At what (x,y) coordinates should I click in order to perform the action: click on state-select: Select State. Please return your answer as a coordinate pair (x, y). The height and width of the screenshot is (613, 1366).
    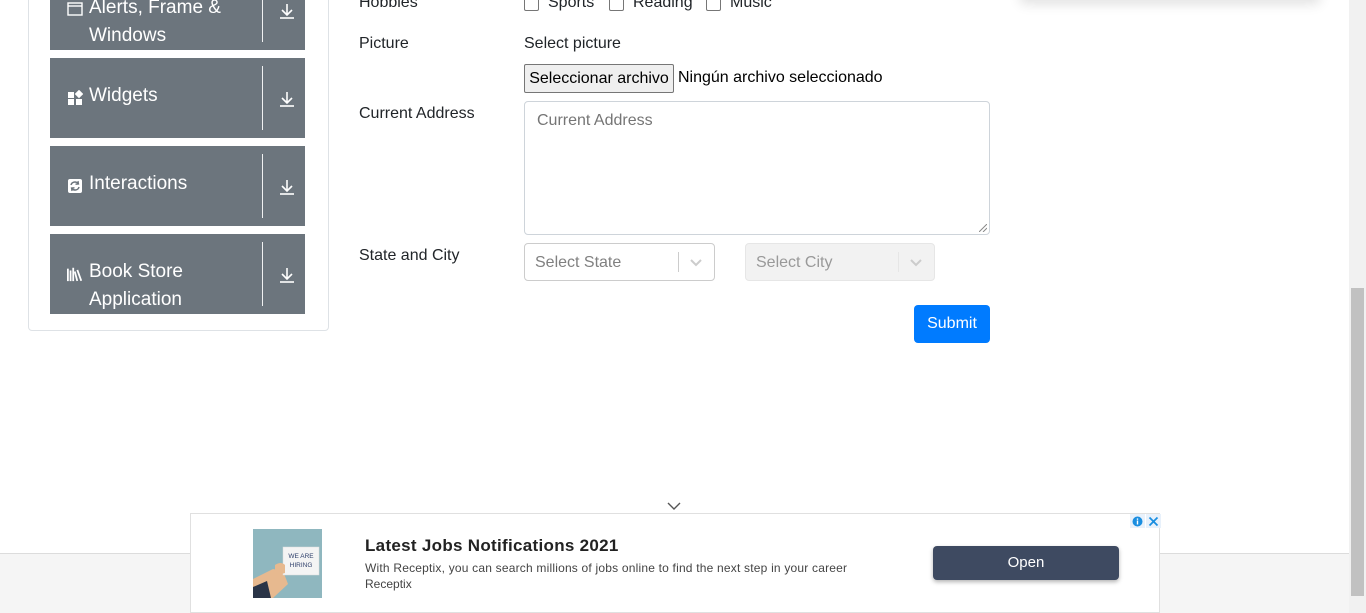
    Looking at the image, I should click on (619, 262).